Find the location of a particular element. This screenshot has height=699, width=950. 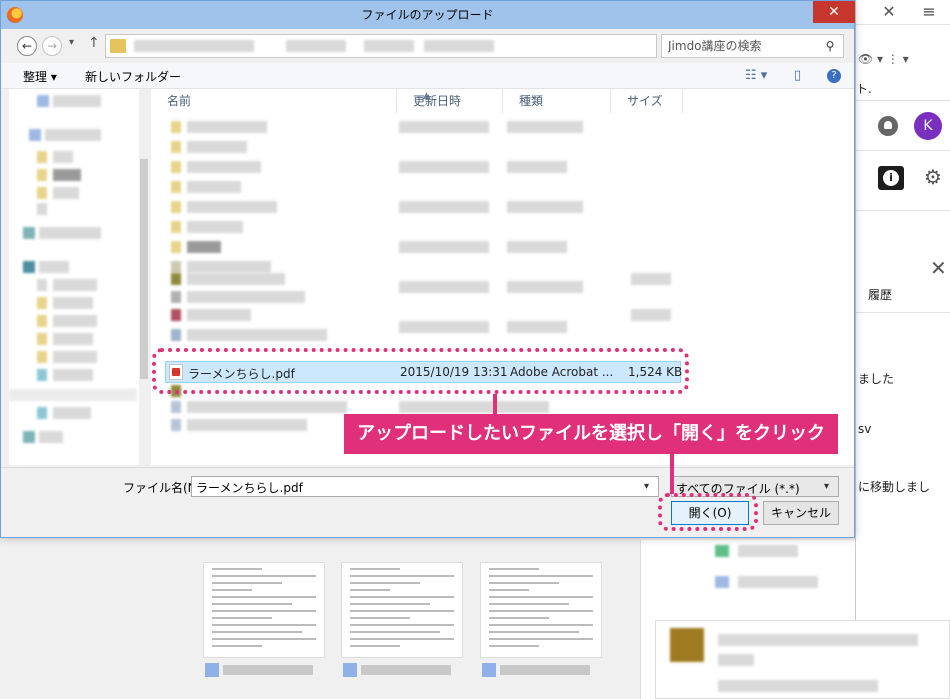

column-header-name: 名前 is located at coordinates (274, 101).